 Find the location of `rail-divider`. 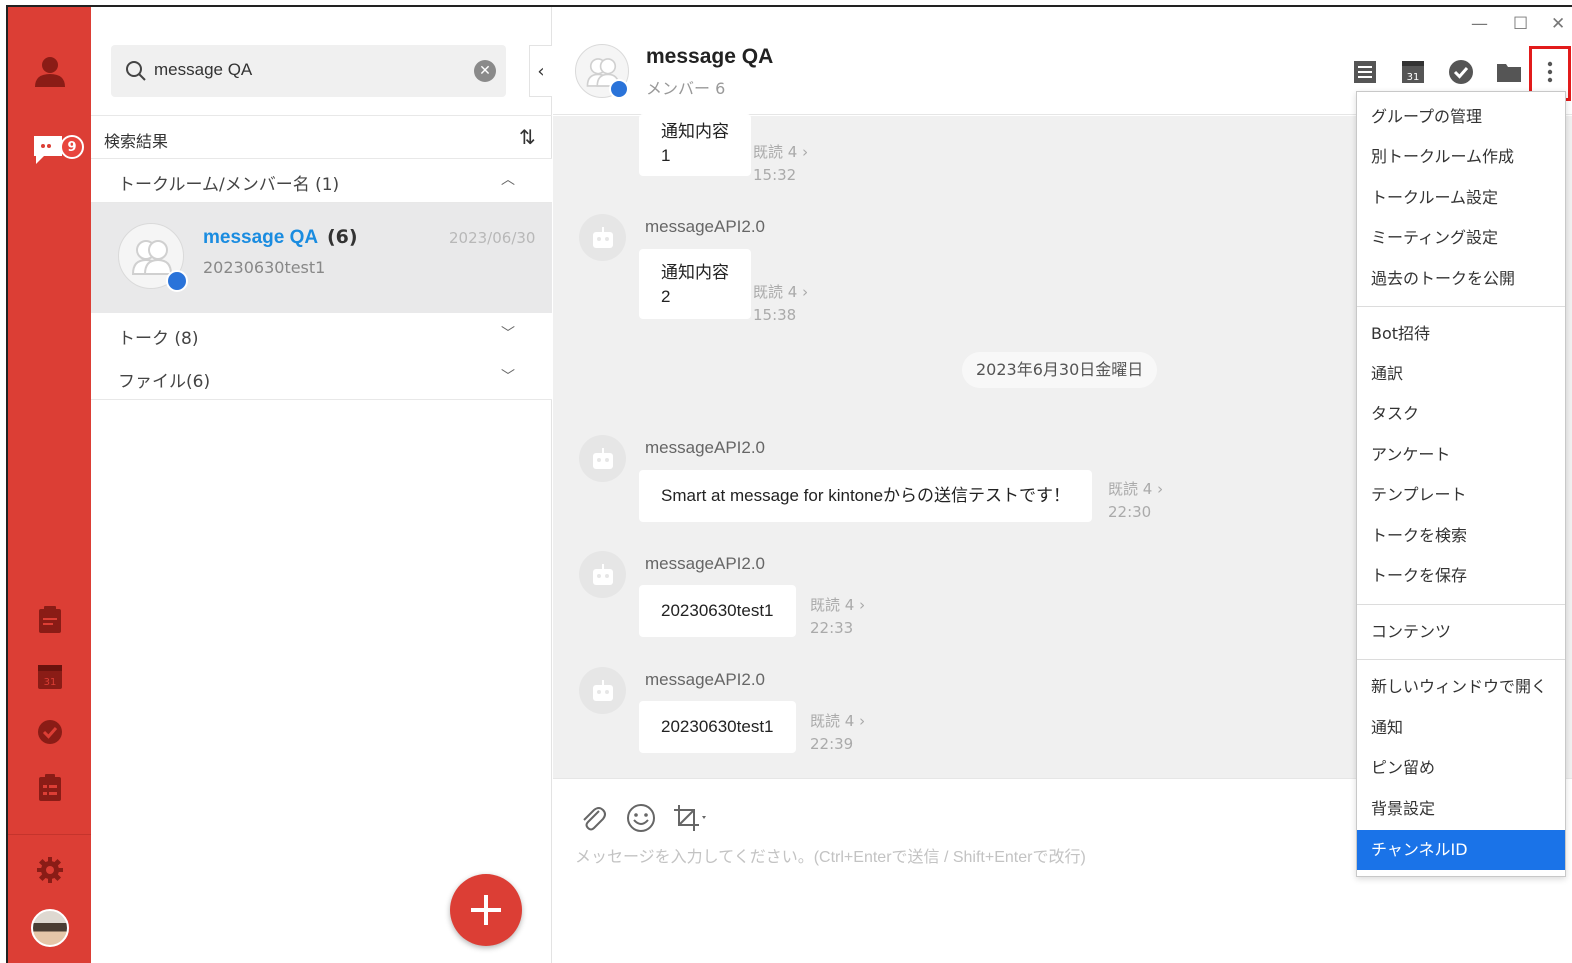

rail-divider is located at coordinates (49, 834).